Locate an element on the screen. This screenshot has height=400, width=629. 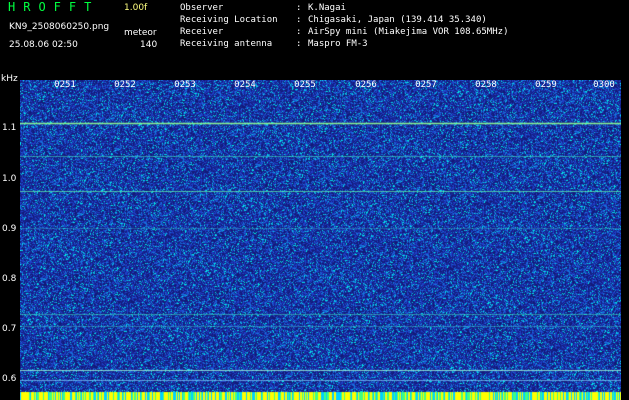
y-tick-label: 0.9 is located at coordinates (9, 229).